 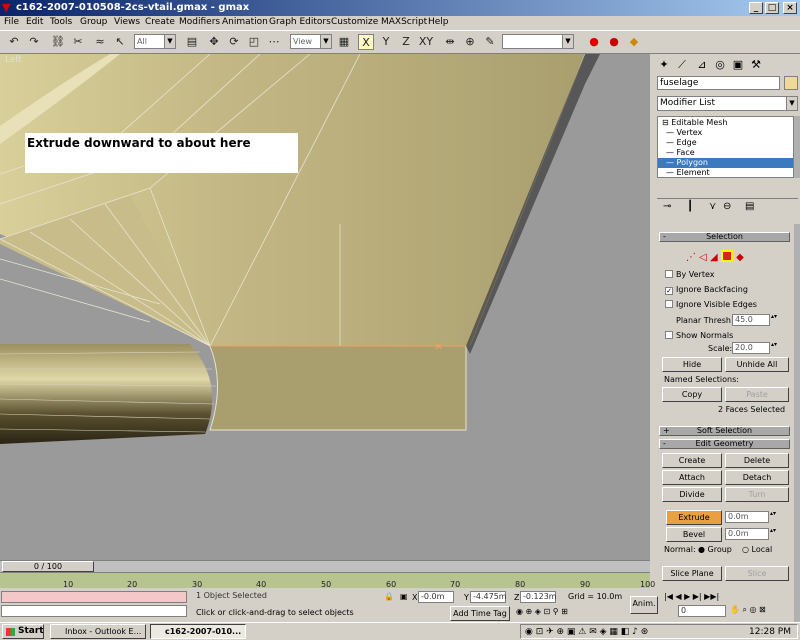 I want to click on slice-button: Slice, so click(x=757, y=573).